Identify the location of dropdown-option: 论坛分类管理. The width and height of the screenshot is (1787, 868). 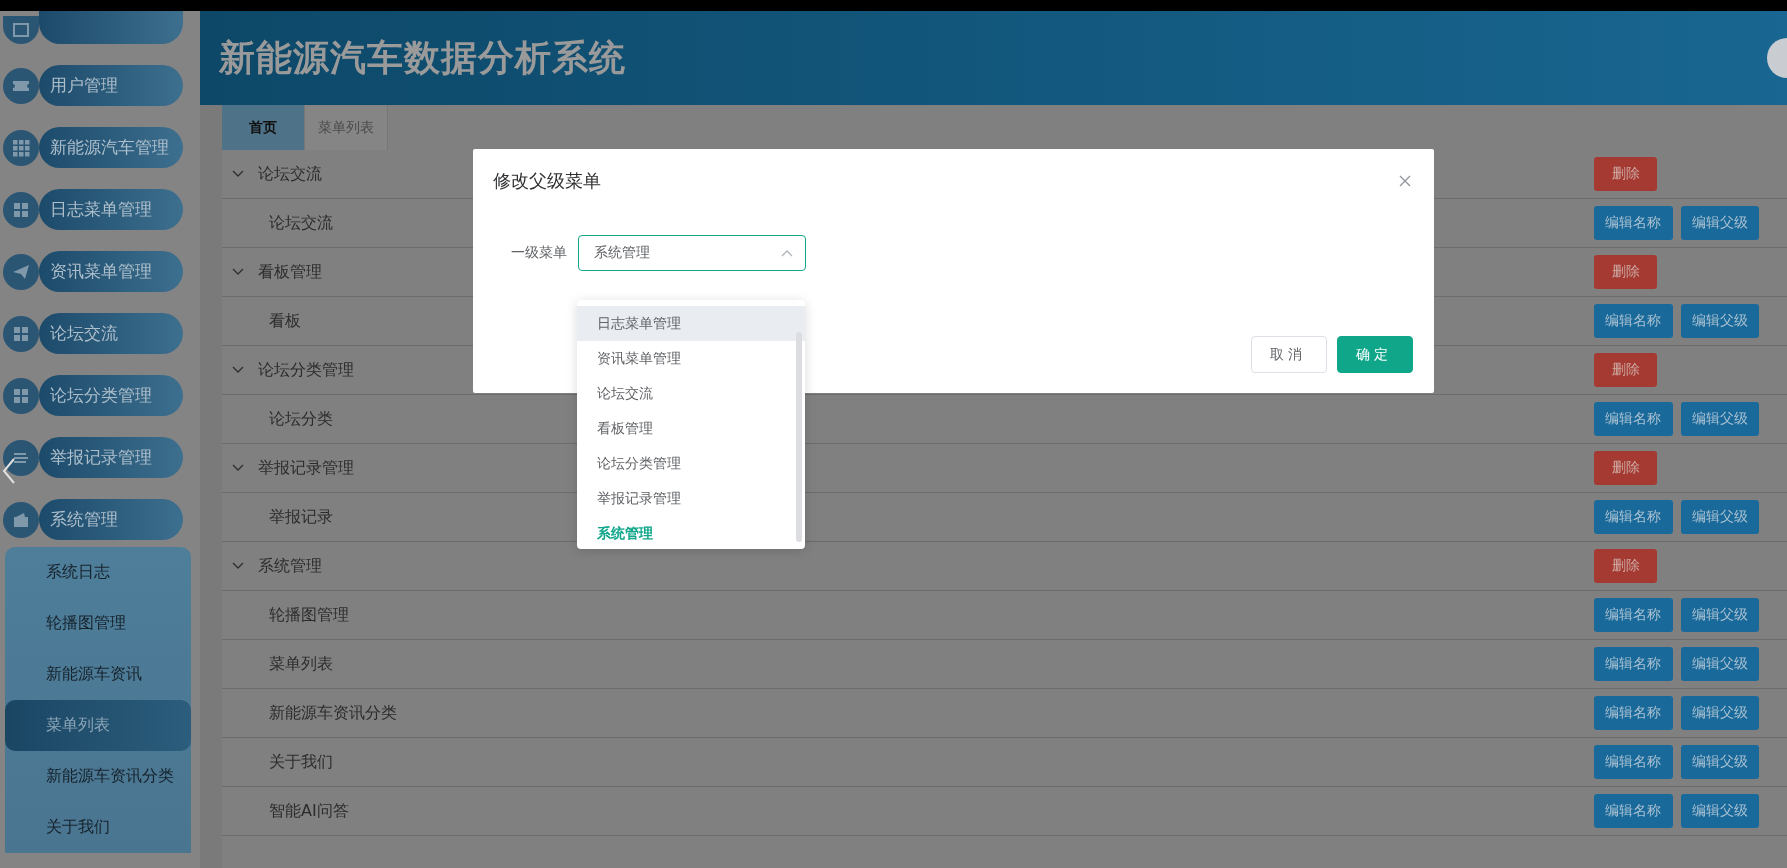
(691, 463).